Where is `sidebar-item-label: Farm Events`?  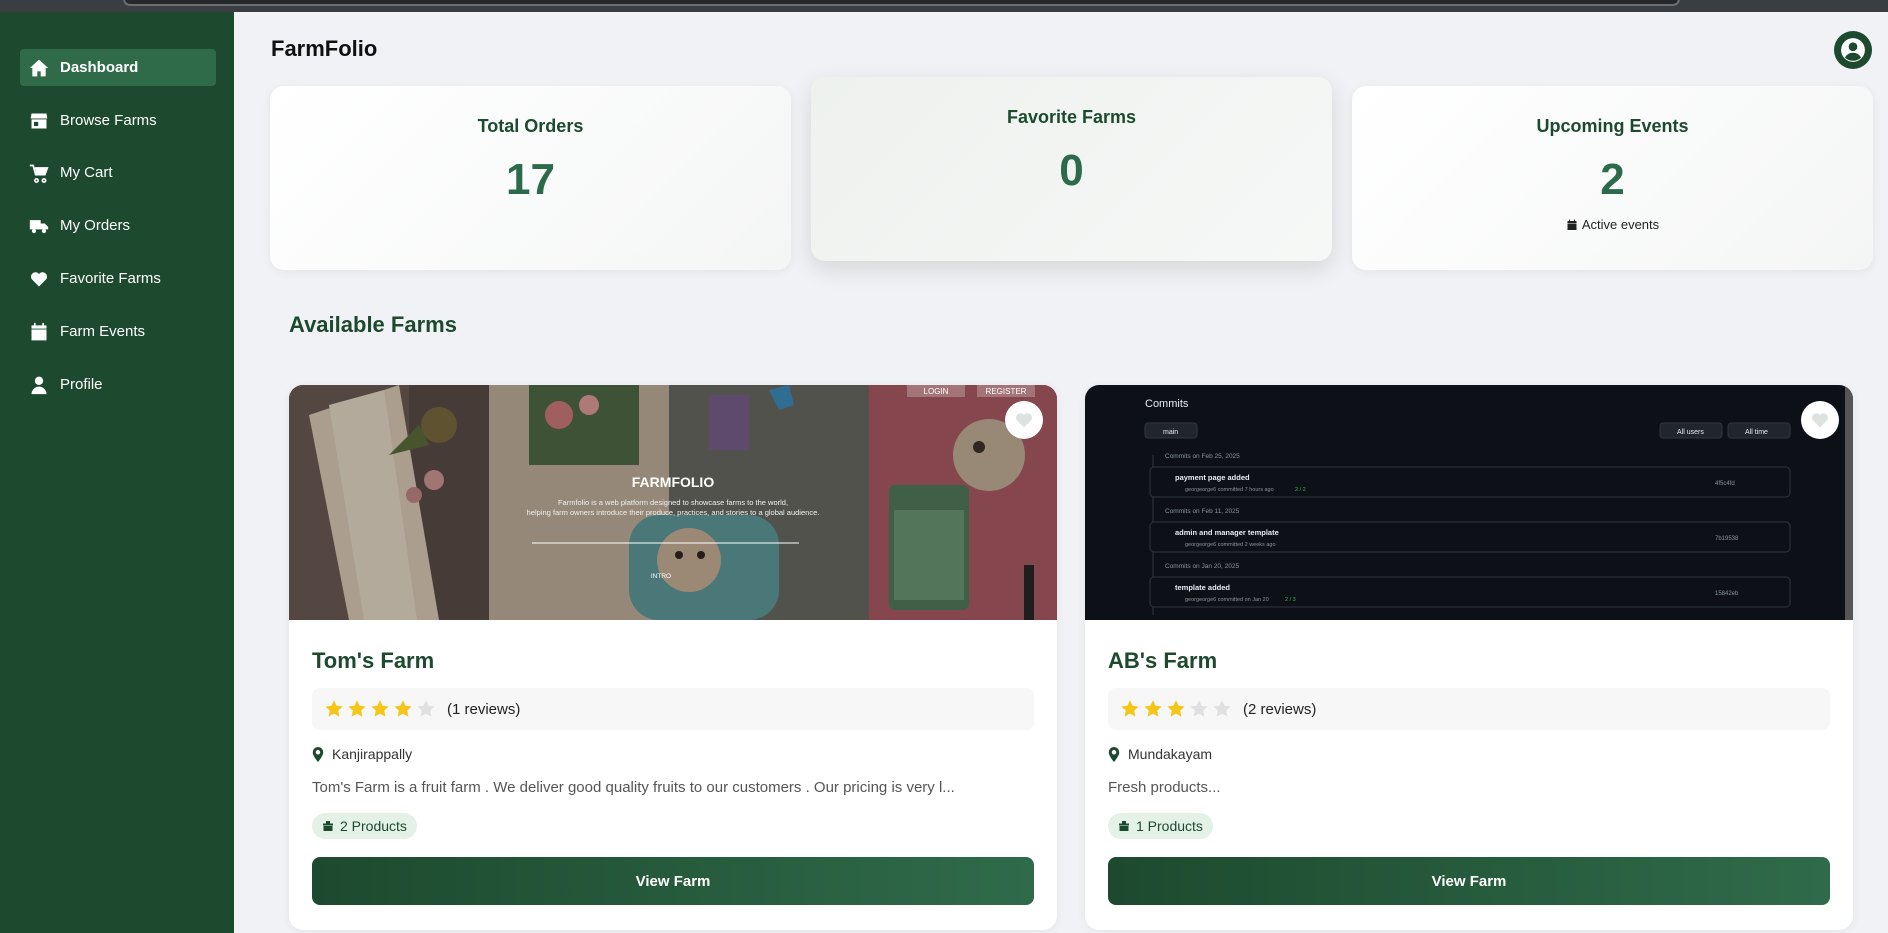
sidebar-item-label: Farm Events is located at coordinates (103, 331).